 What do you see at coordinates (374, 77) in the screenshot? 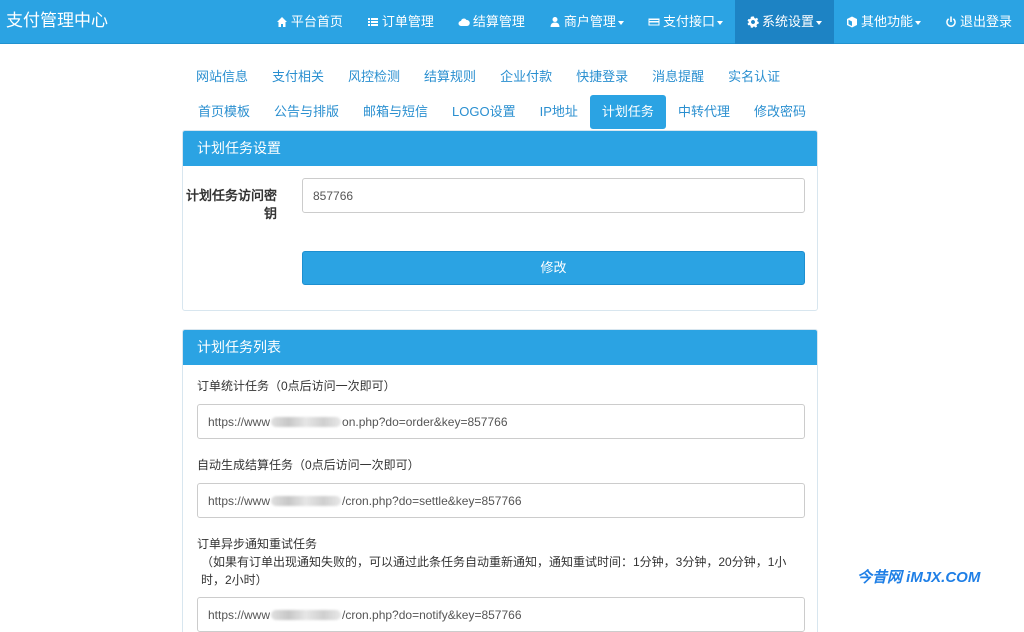
I see `tab-risk-control: 风控检测` at bounding box center [374, 77].